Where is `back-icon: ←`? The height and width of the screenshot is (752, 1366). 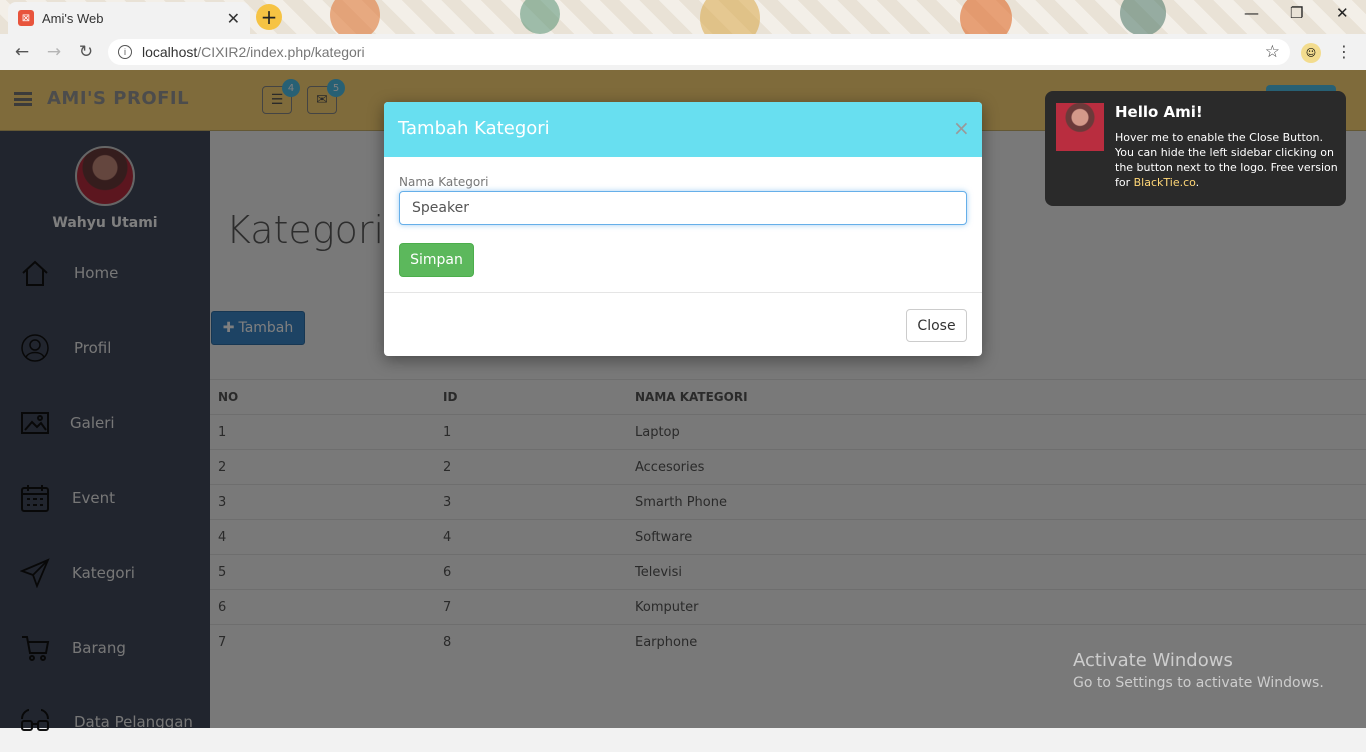
back-icon: ← is located at coordinates (22, 52).